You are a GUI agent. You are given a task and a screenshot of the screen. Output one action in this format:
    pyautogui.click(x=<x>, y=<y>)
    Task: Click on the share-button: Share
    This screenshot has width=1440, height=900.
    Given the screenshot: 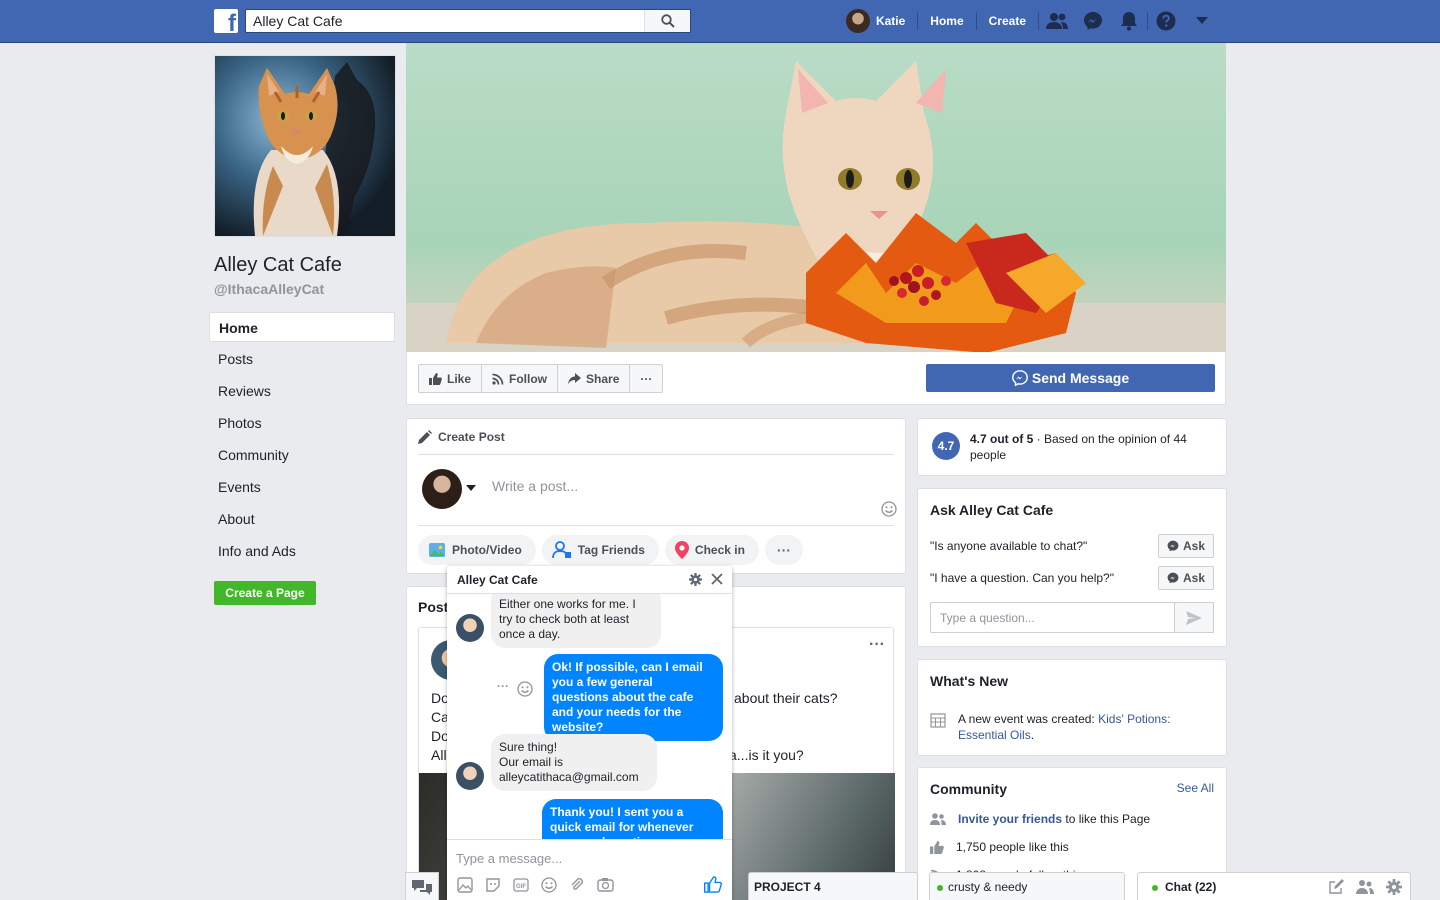 What is the action you would take?
    pyautogui.click(x=594, y=378)
    